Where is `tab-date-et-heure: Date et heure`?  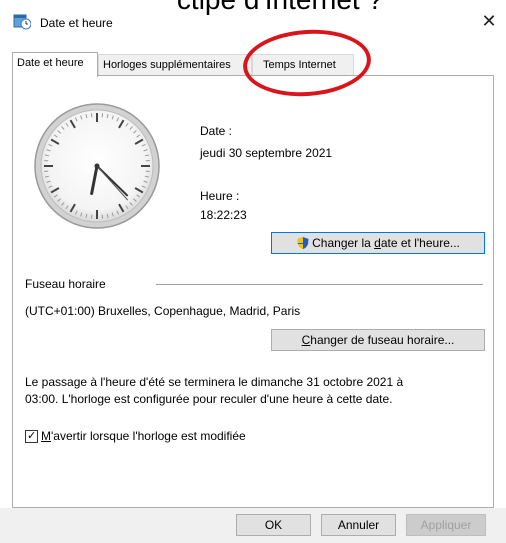
tab-date-et-heure: Date et heure is located at coordinates (55, 64).